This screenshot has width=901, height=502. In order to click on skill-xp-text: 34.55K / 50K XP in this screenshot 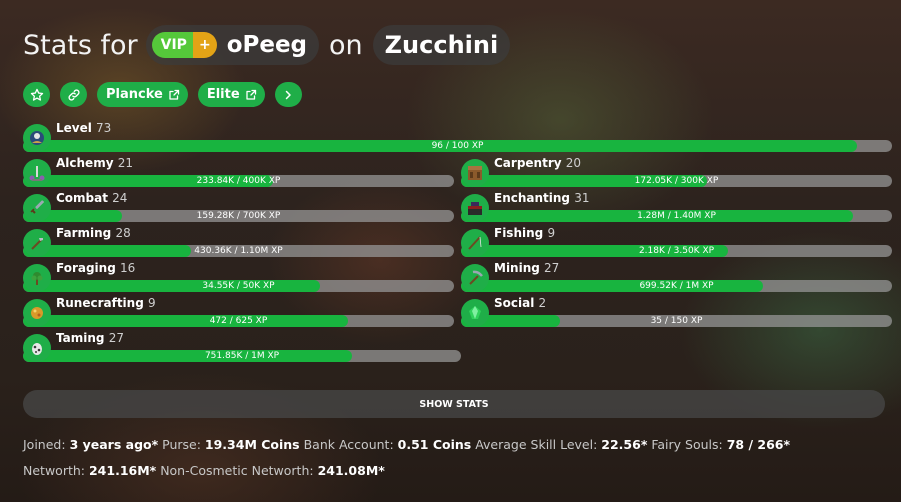, I will do `click(238, 286)`.